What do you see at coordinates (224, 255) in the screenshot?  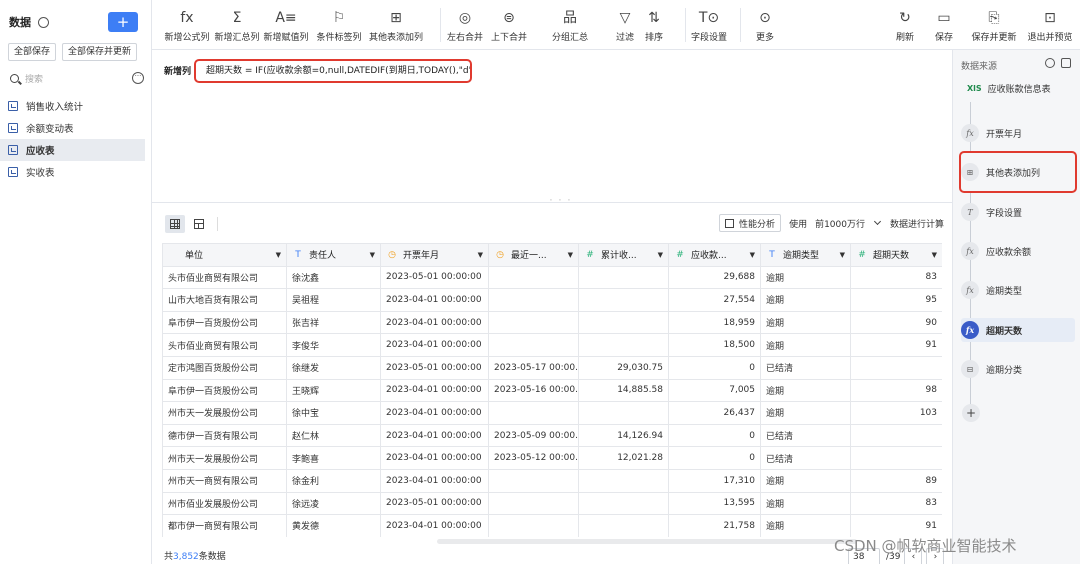 I see `column-header: 单位 ▼` at bounding box center [224, 255].